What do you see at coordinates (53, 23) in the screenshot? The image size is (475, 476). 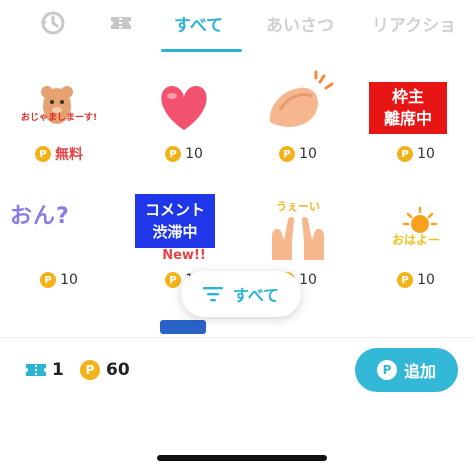 I see `history-icon` at bounding box center [53, 23].